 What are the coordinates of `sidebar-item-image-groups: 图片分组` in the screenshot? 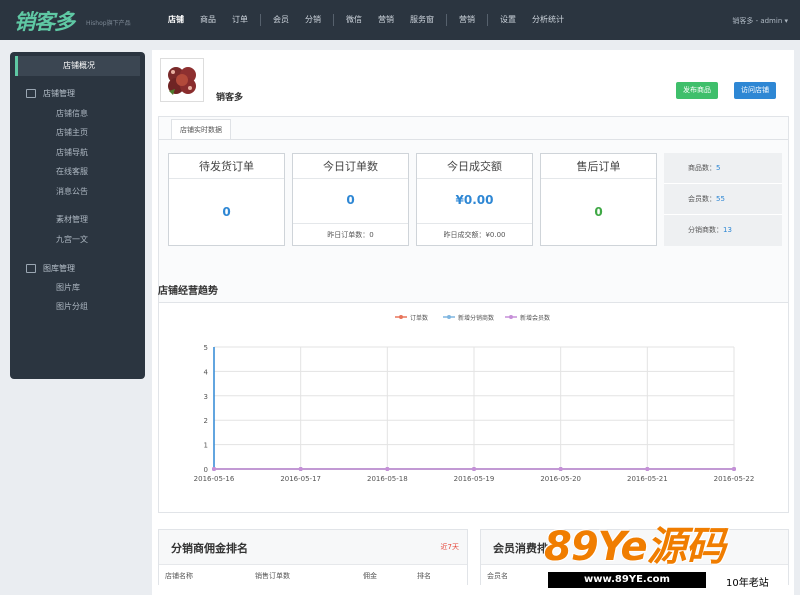 It's located at (72, 306).